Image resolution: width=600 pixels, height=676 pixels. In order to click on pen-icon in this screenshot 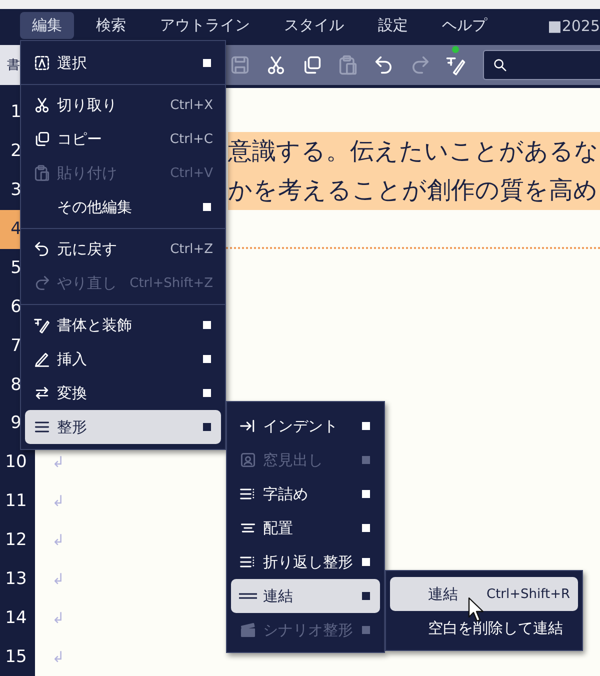, I will do `click(42, 325)`.